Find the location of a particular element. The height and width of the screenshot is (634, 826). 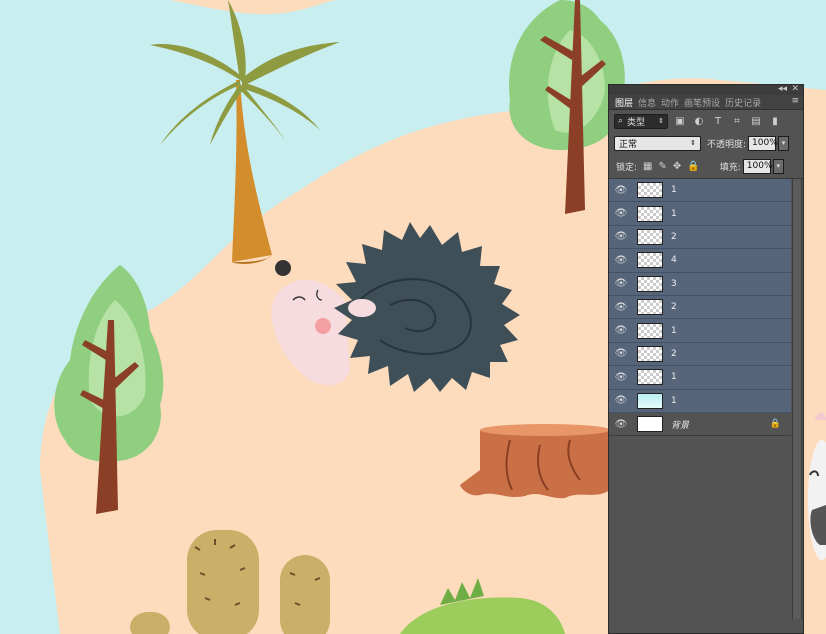

tree-stump is located at coordinates (535, 461).